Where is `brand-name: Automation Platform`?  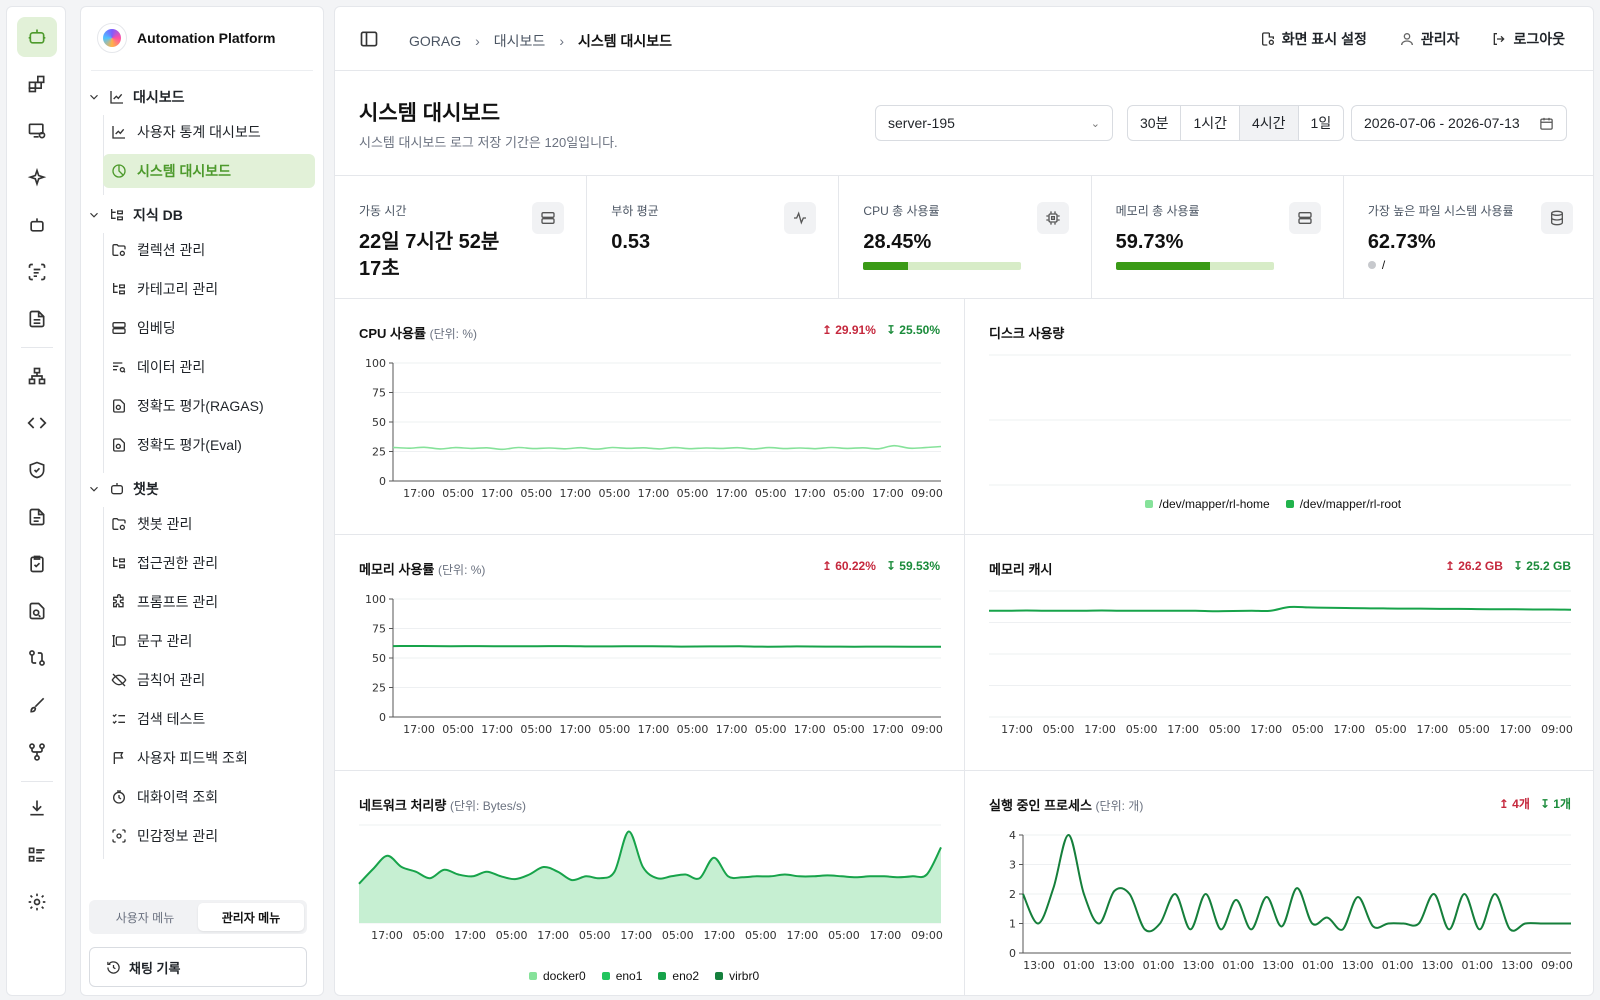 brand-name: Automation Platform is located at coordinates (206, 38).